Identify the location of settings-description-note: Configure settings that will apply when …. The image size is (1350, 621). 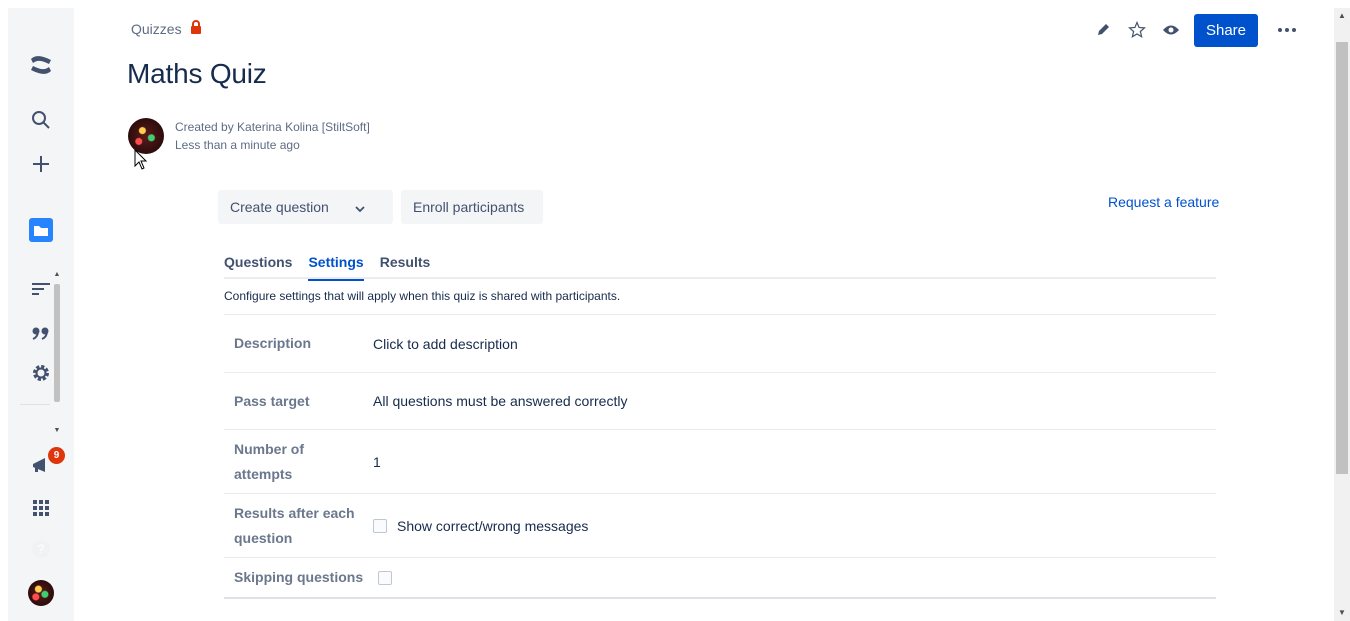
(422, 296).